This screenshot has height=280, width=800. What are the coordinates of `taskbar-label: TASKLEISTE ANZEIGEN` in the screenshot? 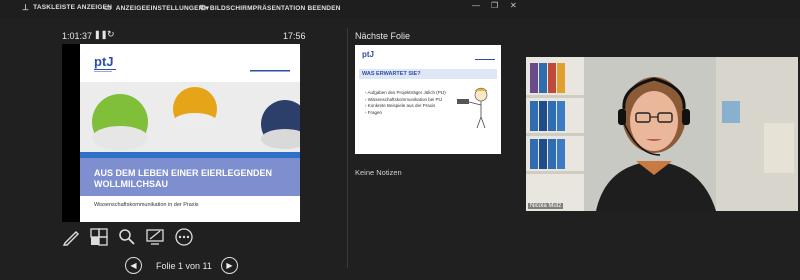 It's located at (73, 7).